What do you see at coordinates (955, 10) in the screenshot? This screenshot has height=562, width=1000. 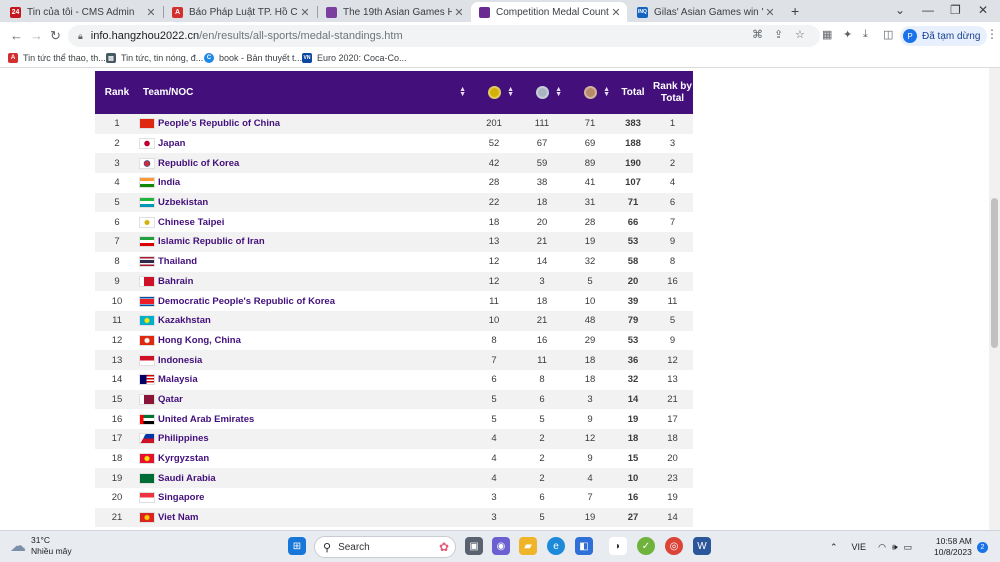 I see `maximize-icon: ❐` at bounding box center [955, 10].